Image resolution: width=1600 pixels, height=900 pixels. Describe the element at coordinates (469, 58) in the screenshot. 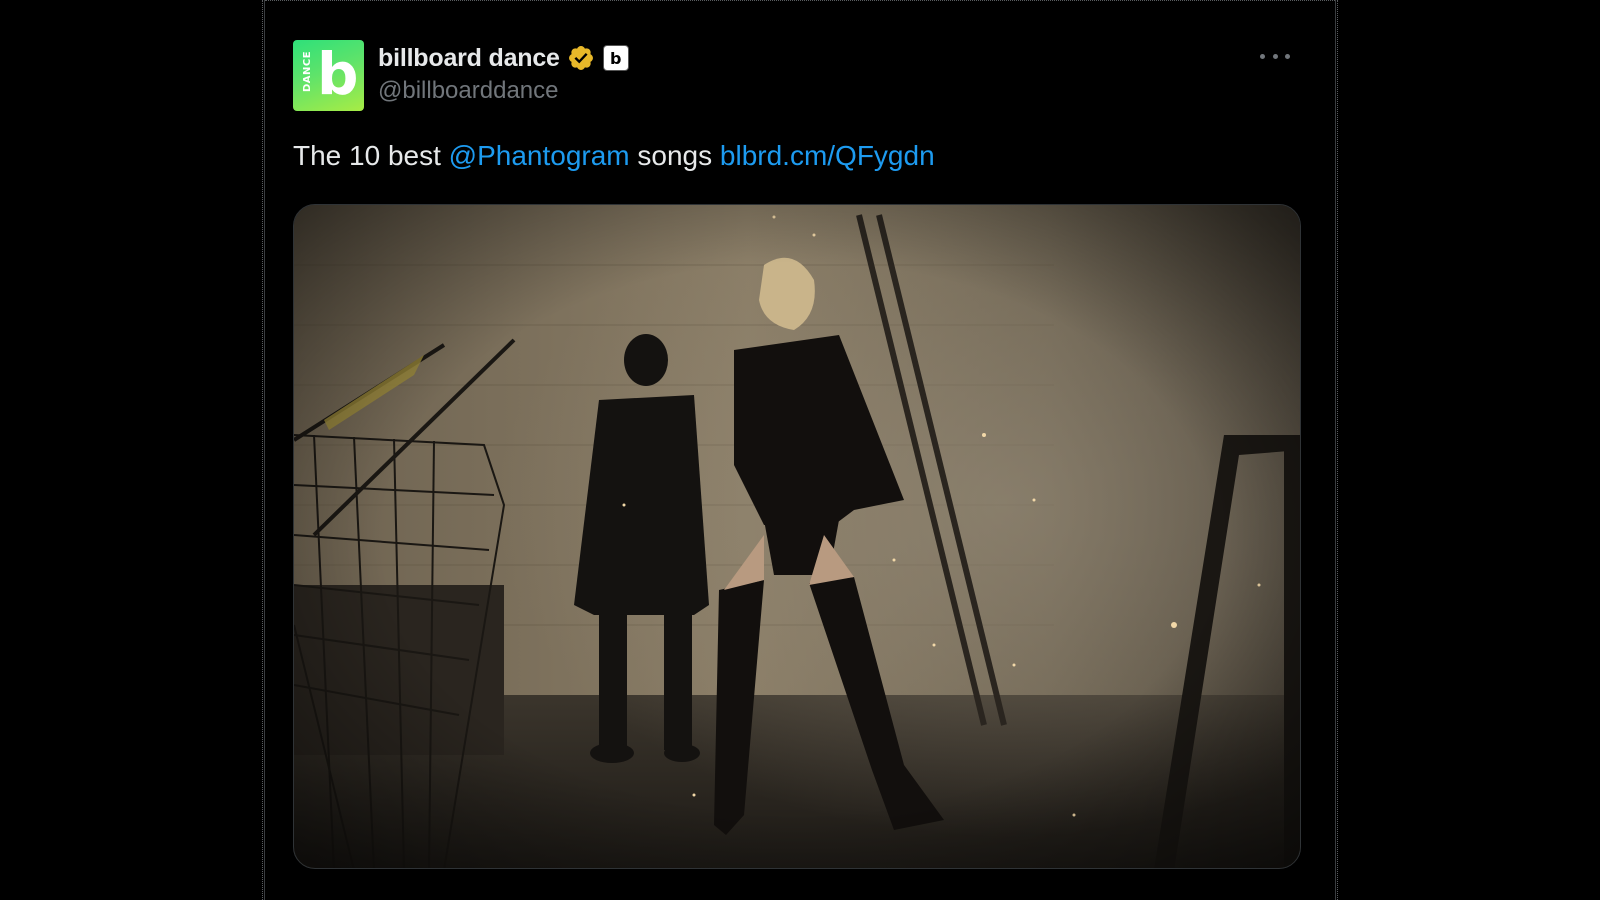

I see `display-name: billboard dance` at that location.